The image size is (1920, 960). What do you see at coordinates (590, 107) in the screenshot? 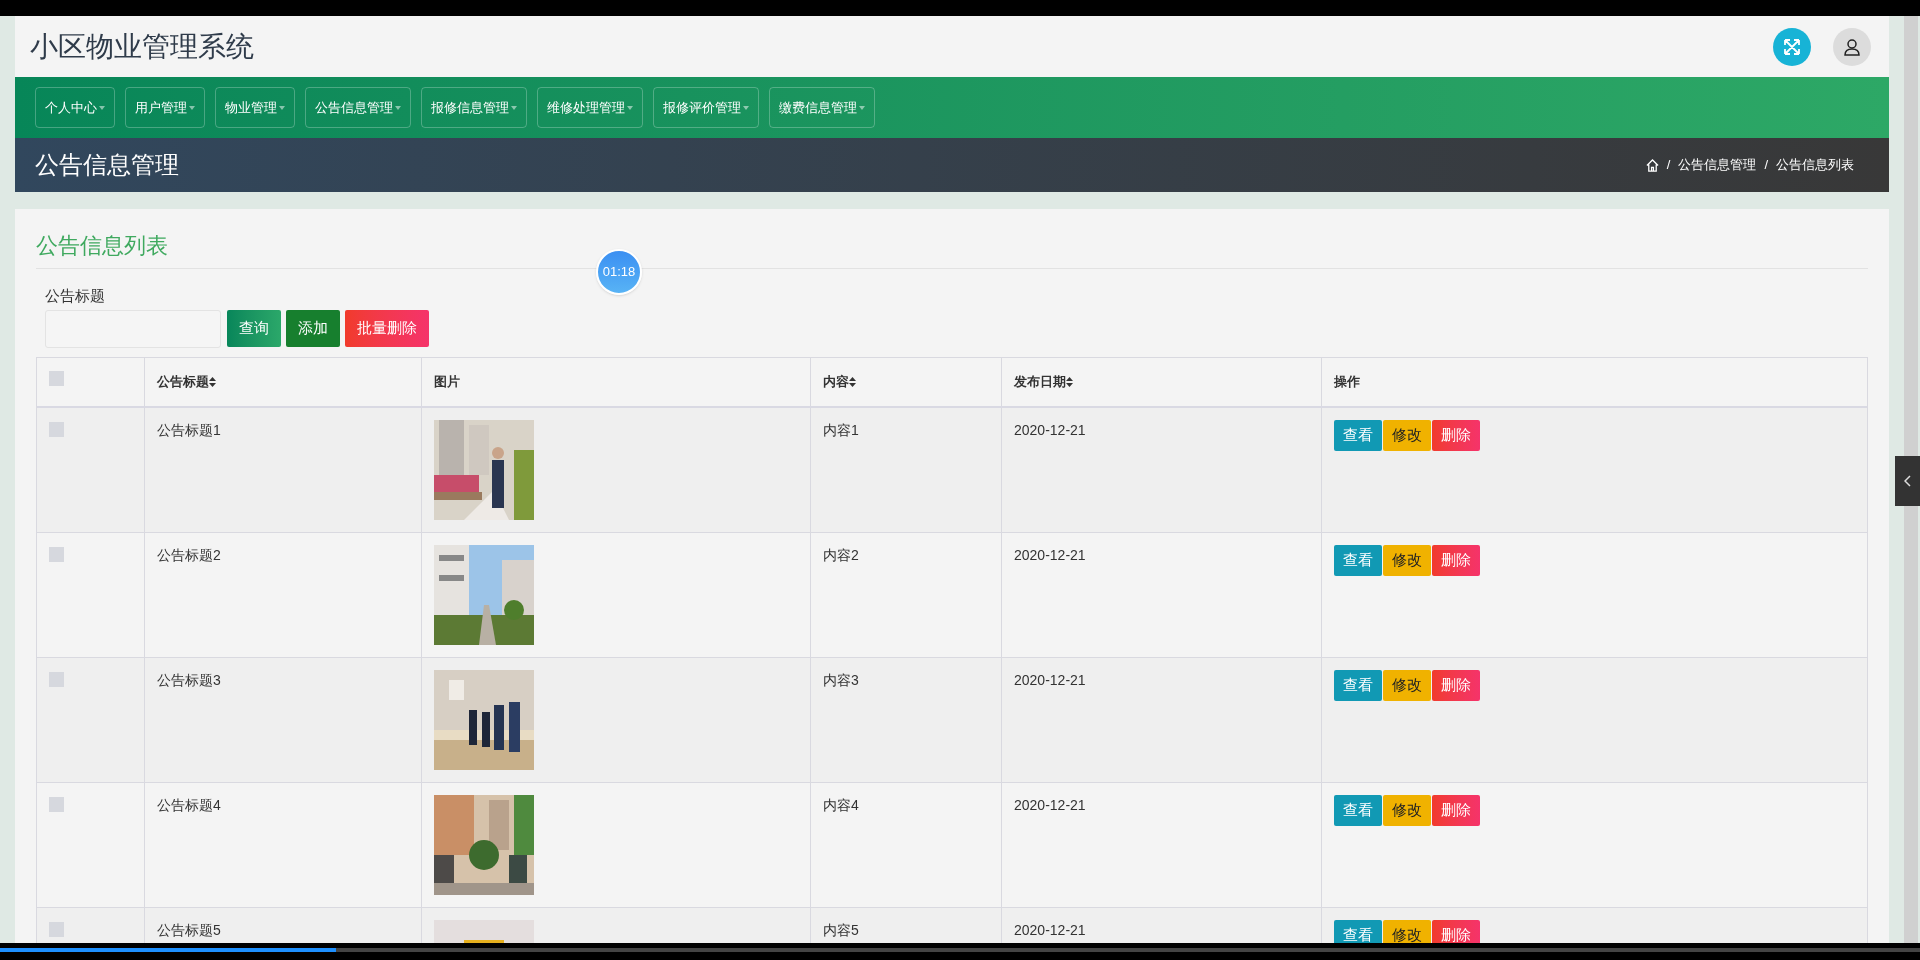
I see `nav-menu-button: 维修处理管理` at bounding box center [590, 107].